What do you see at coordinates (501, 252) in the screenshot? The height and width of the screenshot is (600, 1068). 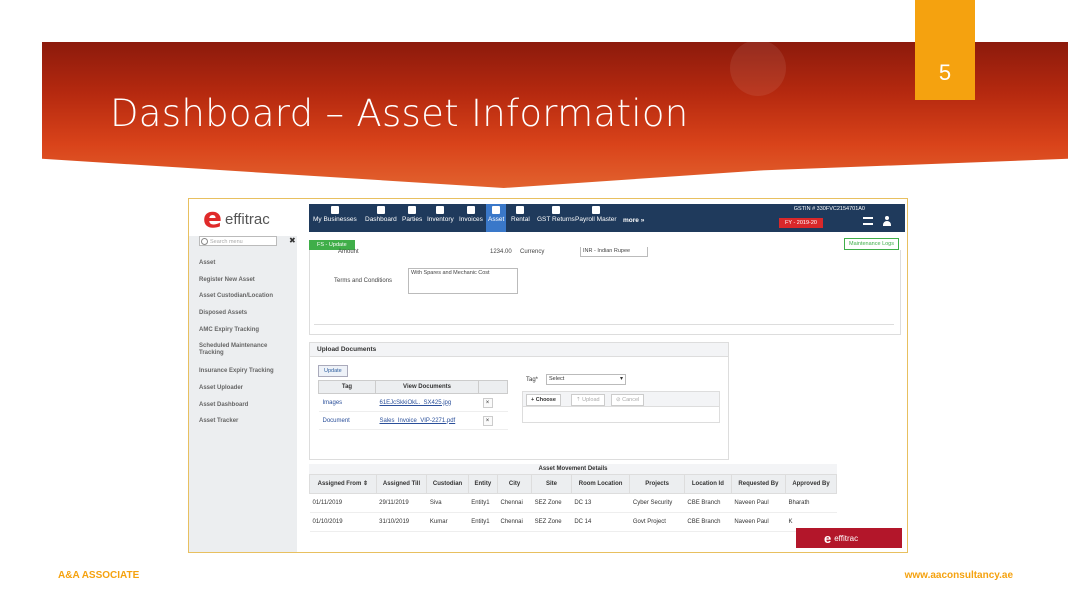 I see `amount-value: 1234.00` at bounding box center [501, 252].